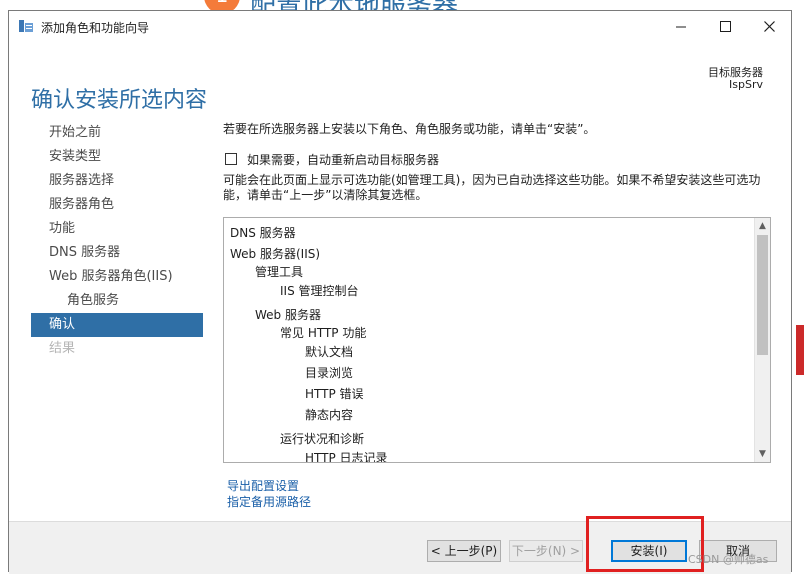  I want to click on nav-item-results: 结果, so click(62, 348).